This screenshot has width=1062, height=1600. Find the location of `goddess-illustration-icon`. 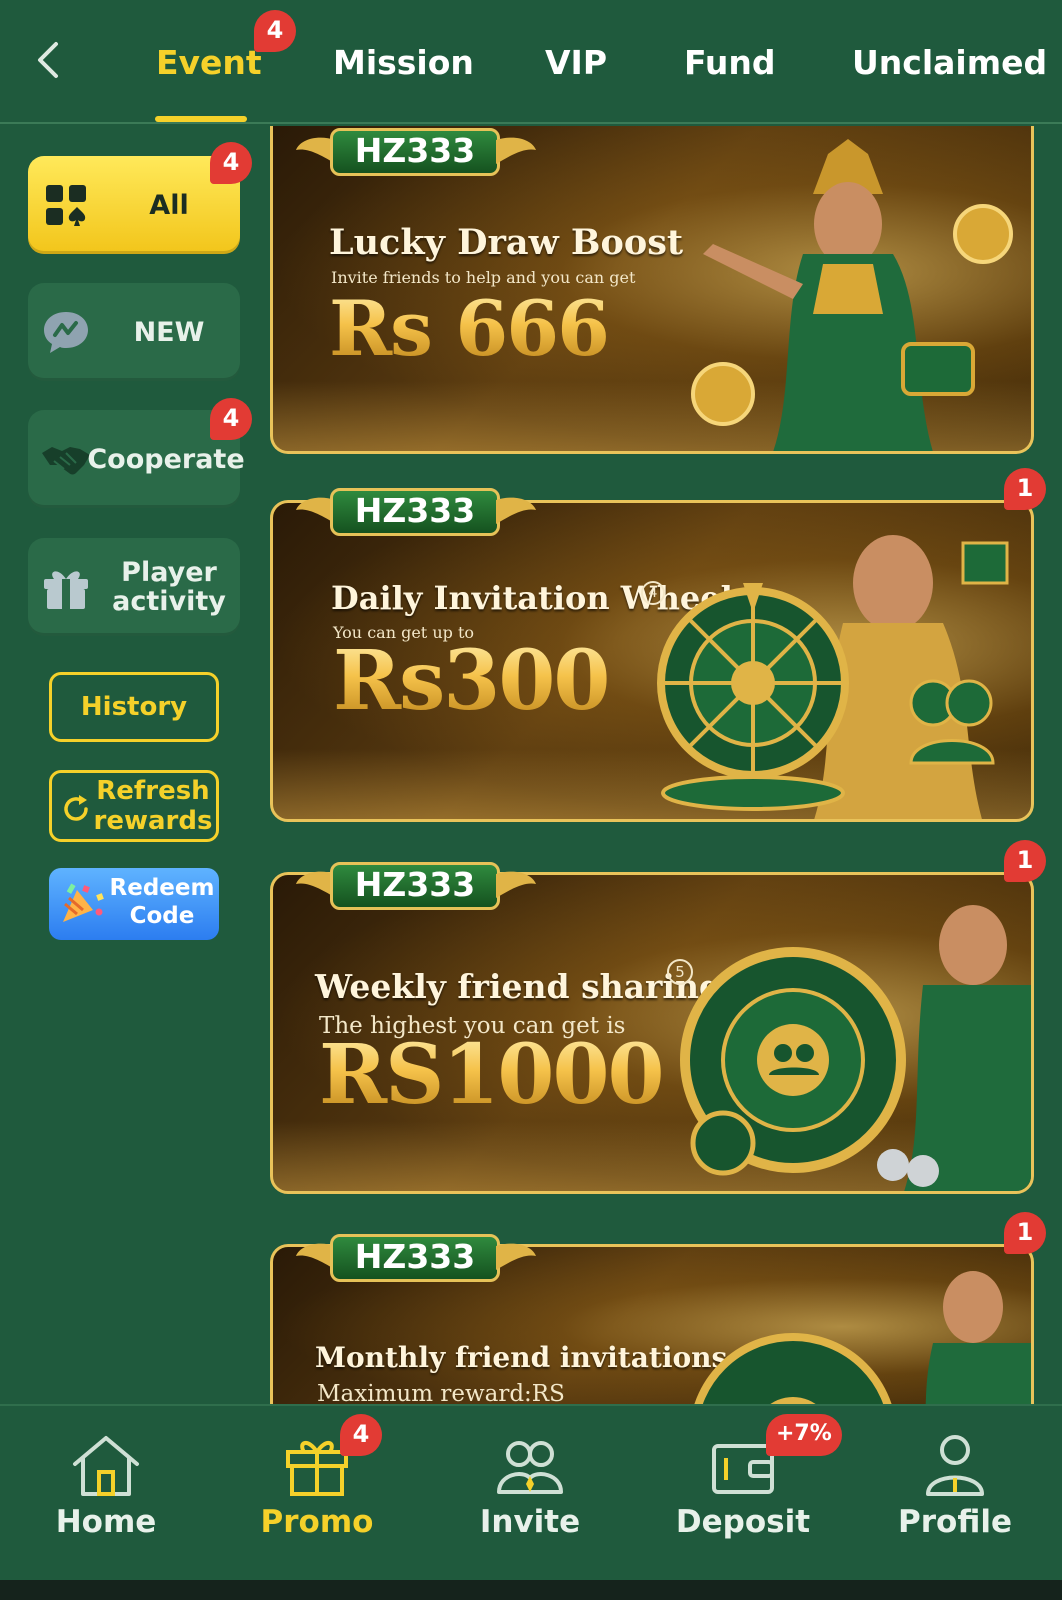

goddess-illustration-icon is located at coordinates (852, 295).